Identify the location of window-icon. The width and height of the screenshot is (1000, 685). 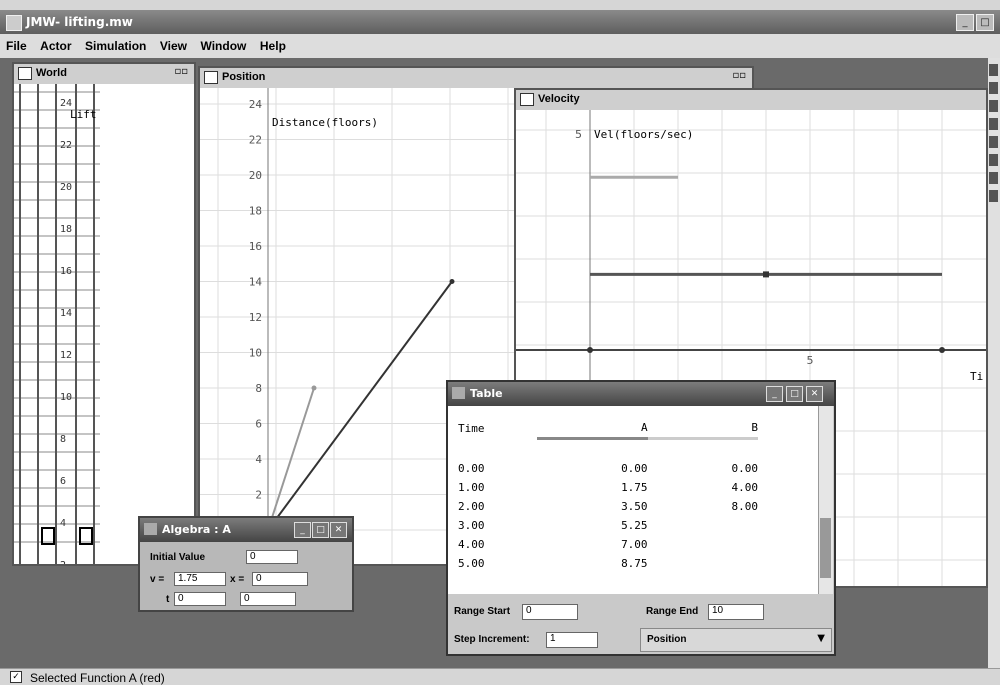
(25, 73).